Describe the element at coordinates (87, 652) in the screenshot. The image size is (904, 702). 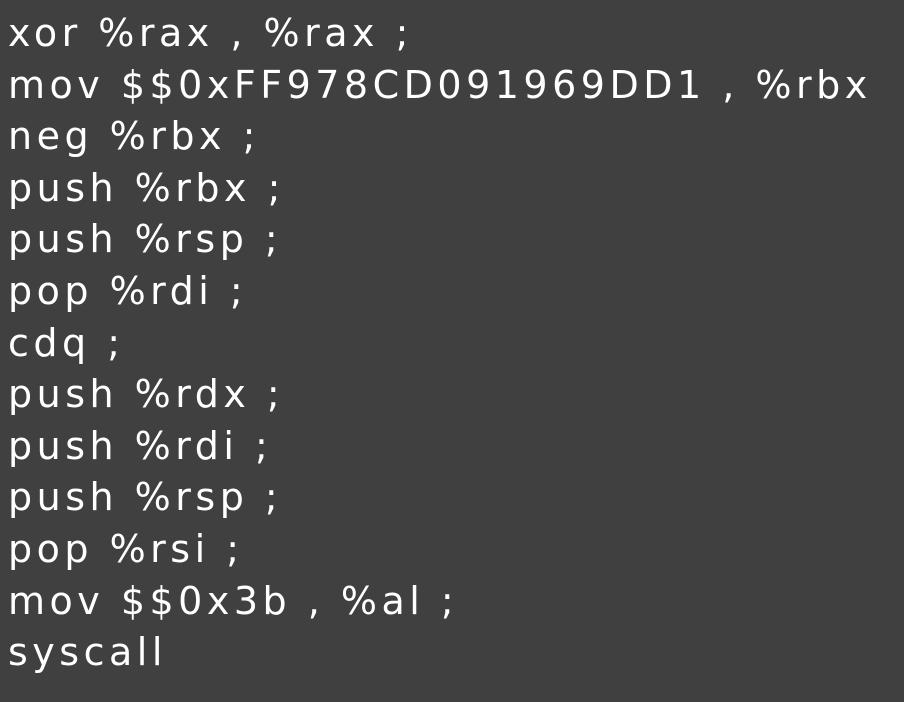
I see `code-line-13: syscall` at that location.